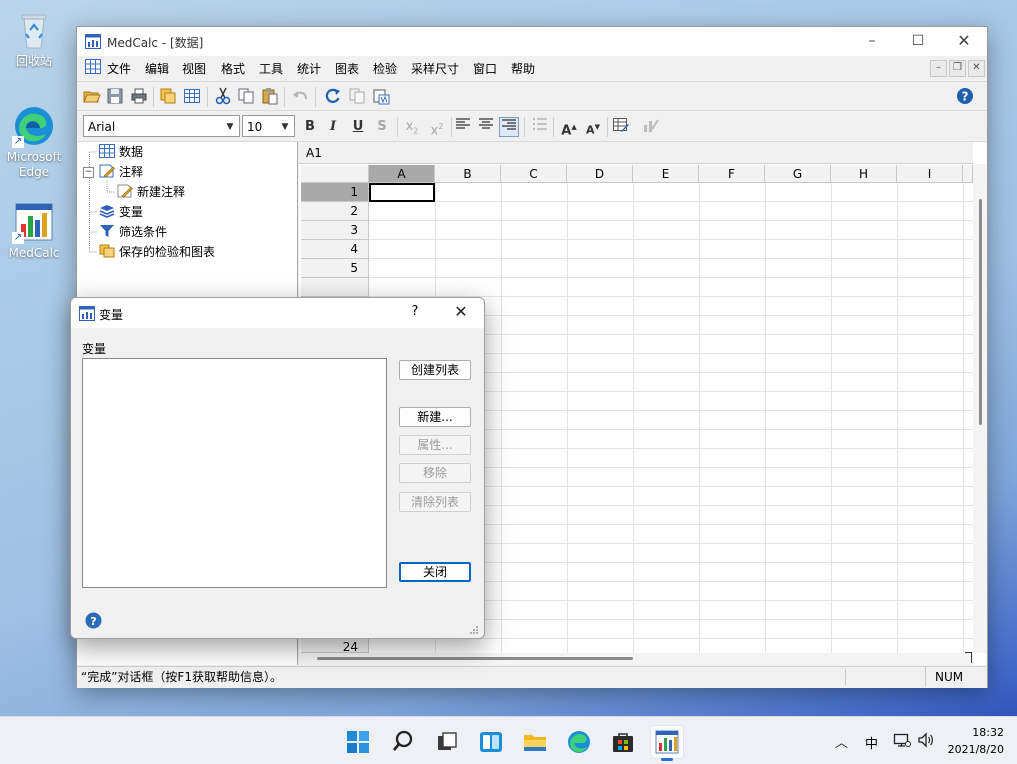 The width and height of the screenshot is (1017, 764). Describe the element at coordinates (798, 174) in the screenshot. I see `column-header: G` at that location.